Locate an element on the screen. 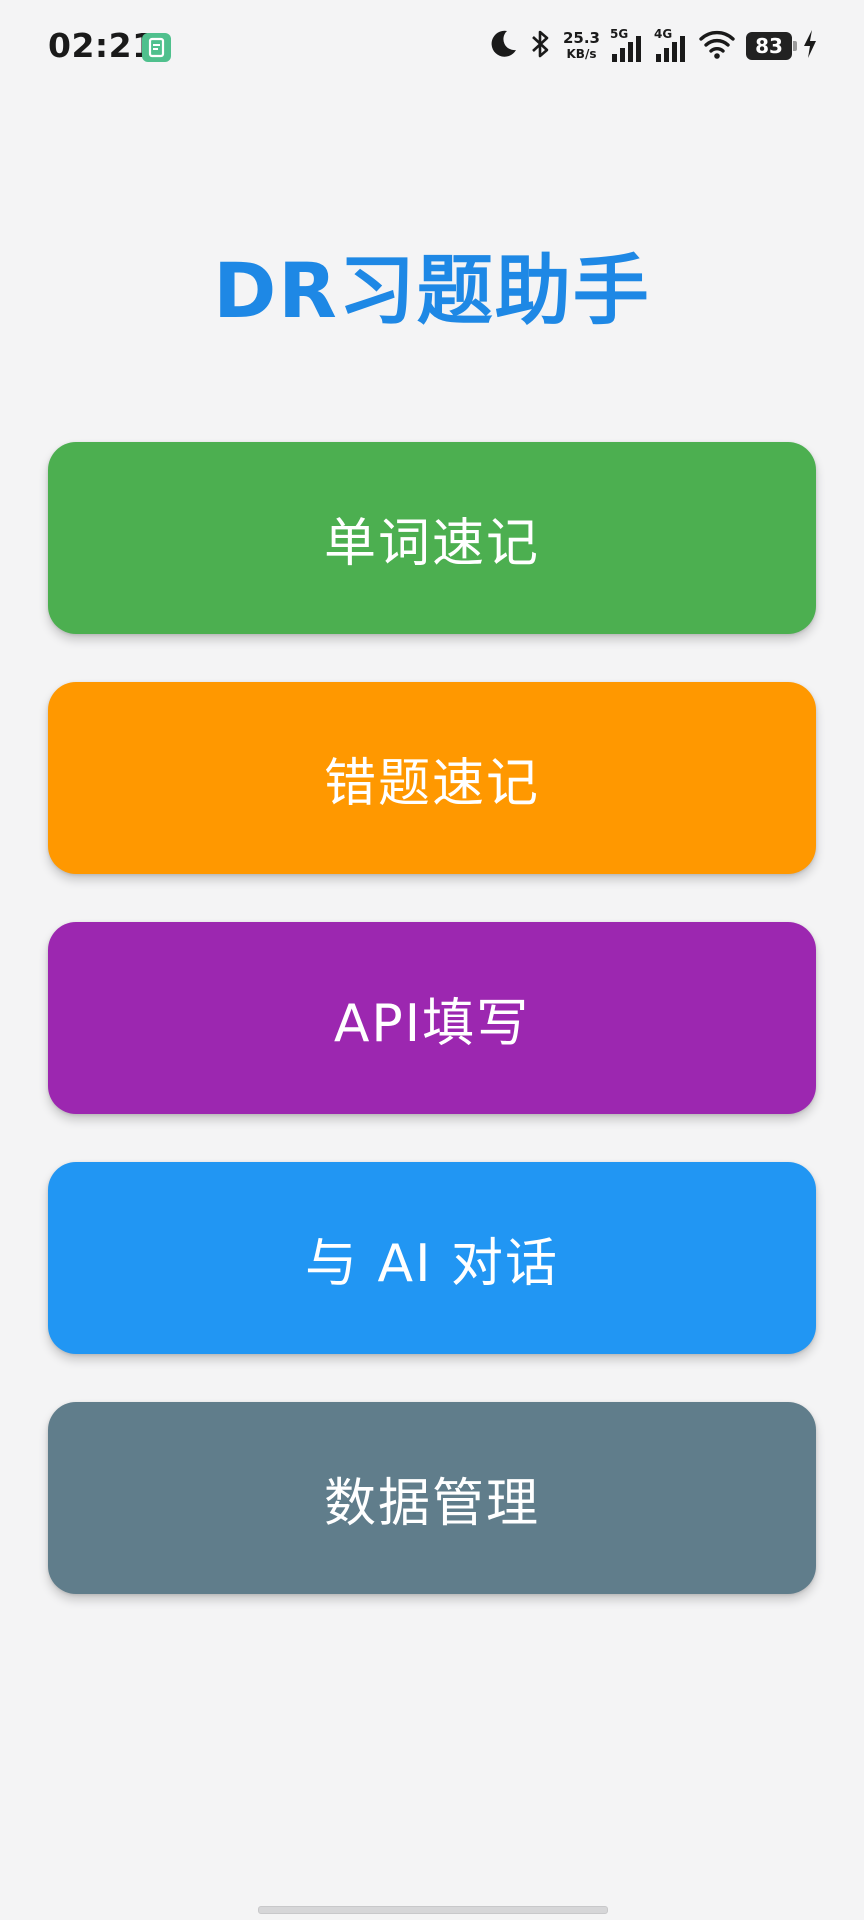 The height and width of the screenshot is (1920, 864). status-icons: 25.3 KB/s 5G 4G 83 is located at coordinates (652, 46).